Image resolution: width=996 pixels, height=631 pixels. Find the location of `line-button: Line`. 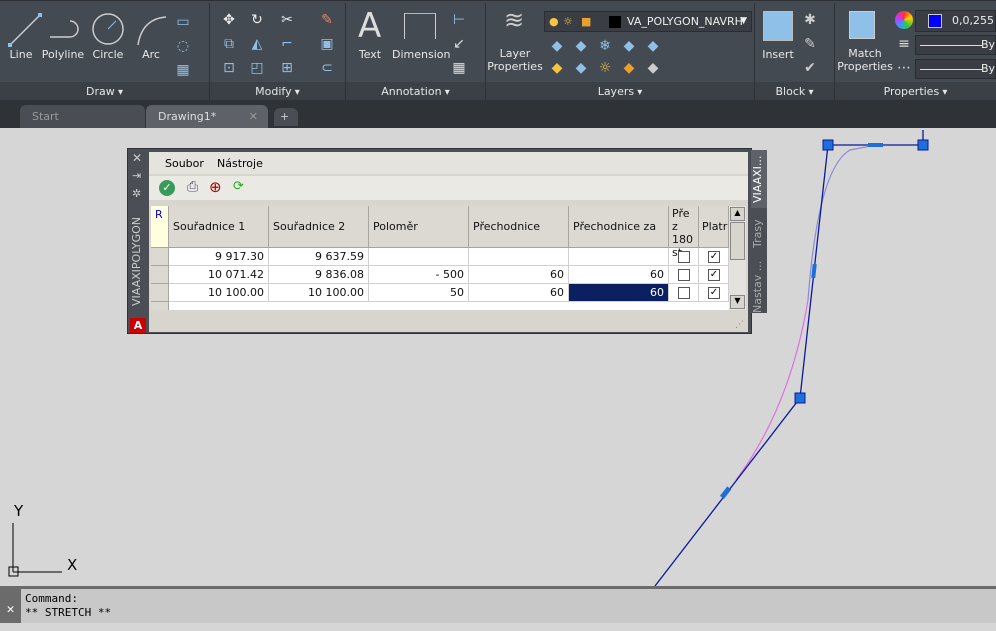

line-button: Line is located at coordinates (21, 54).